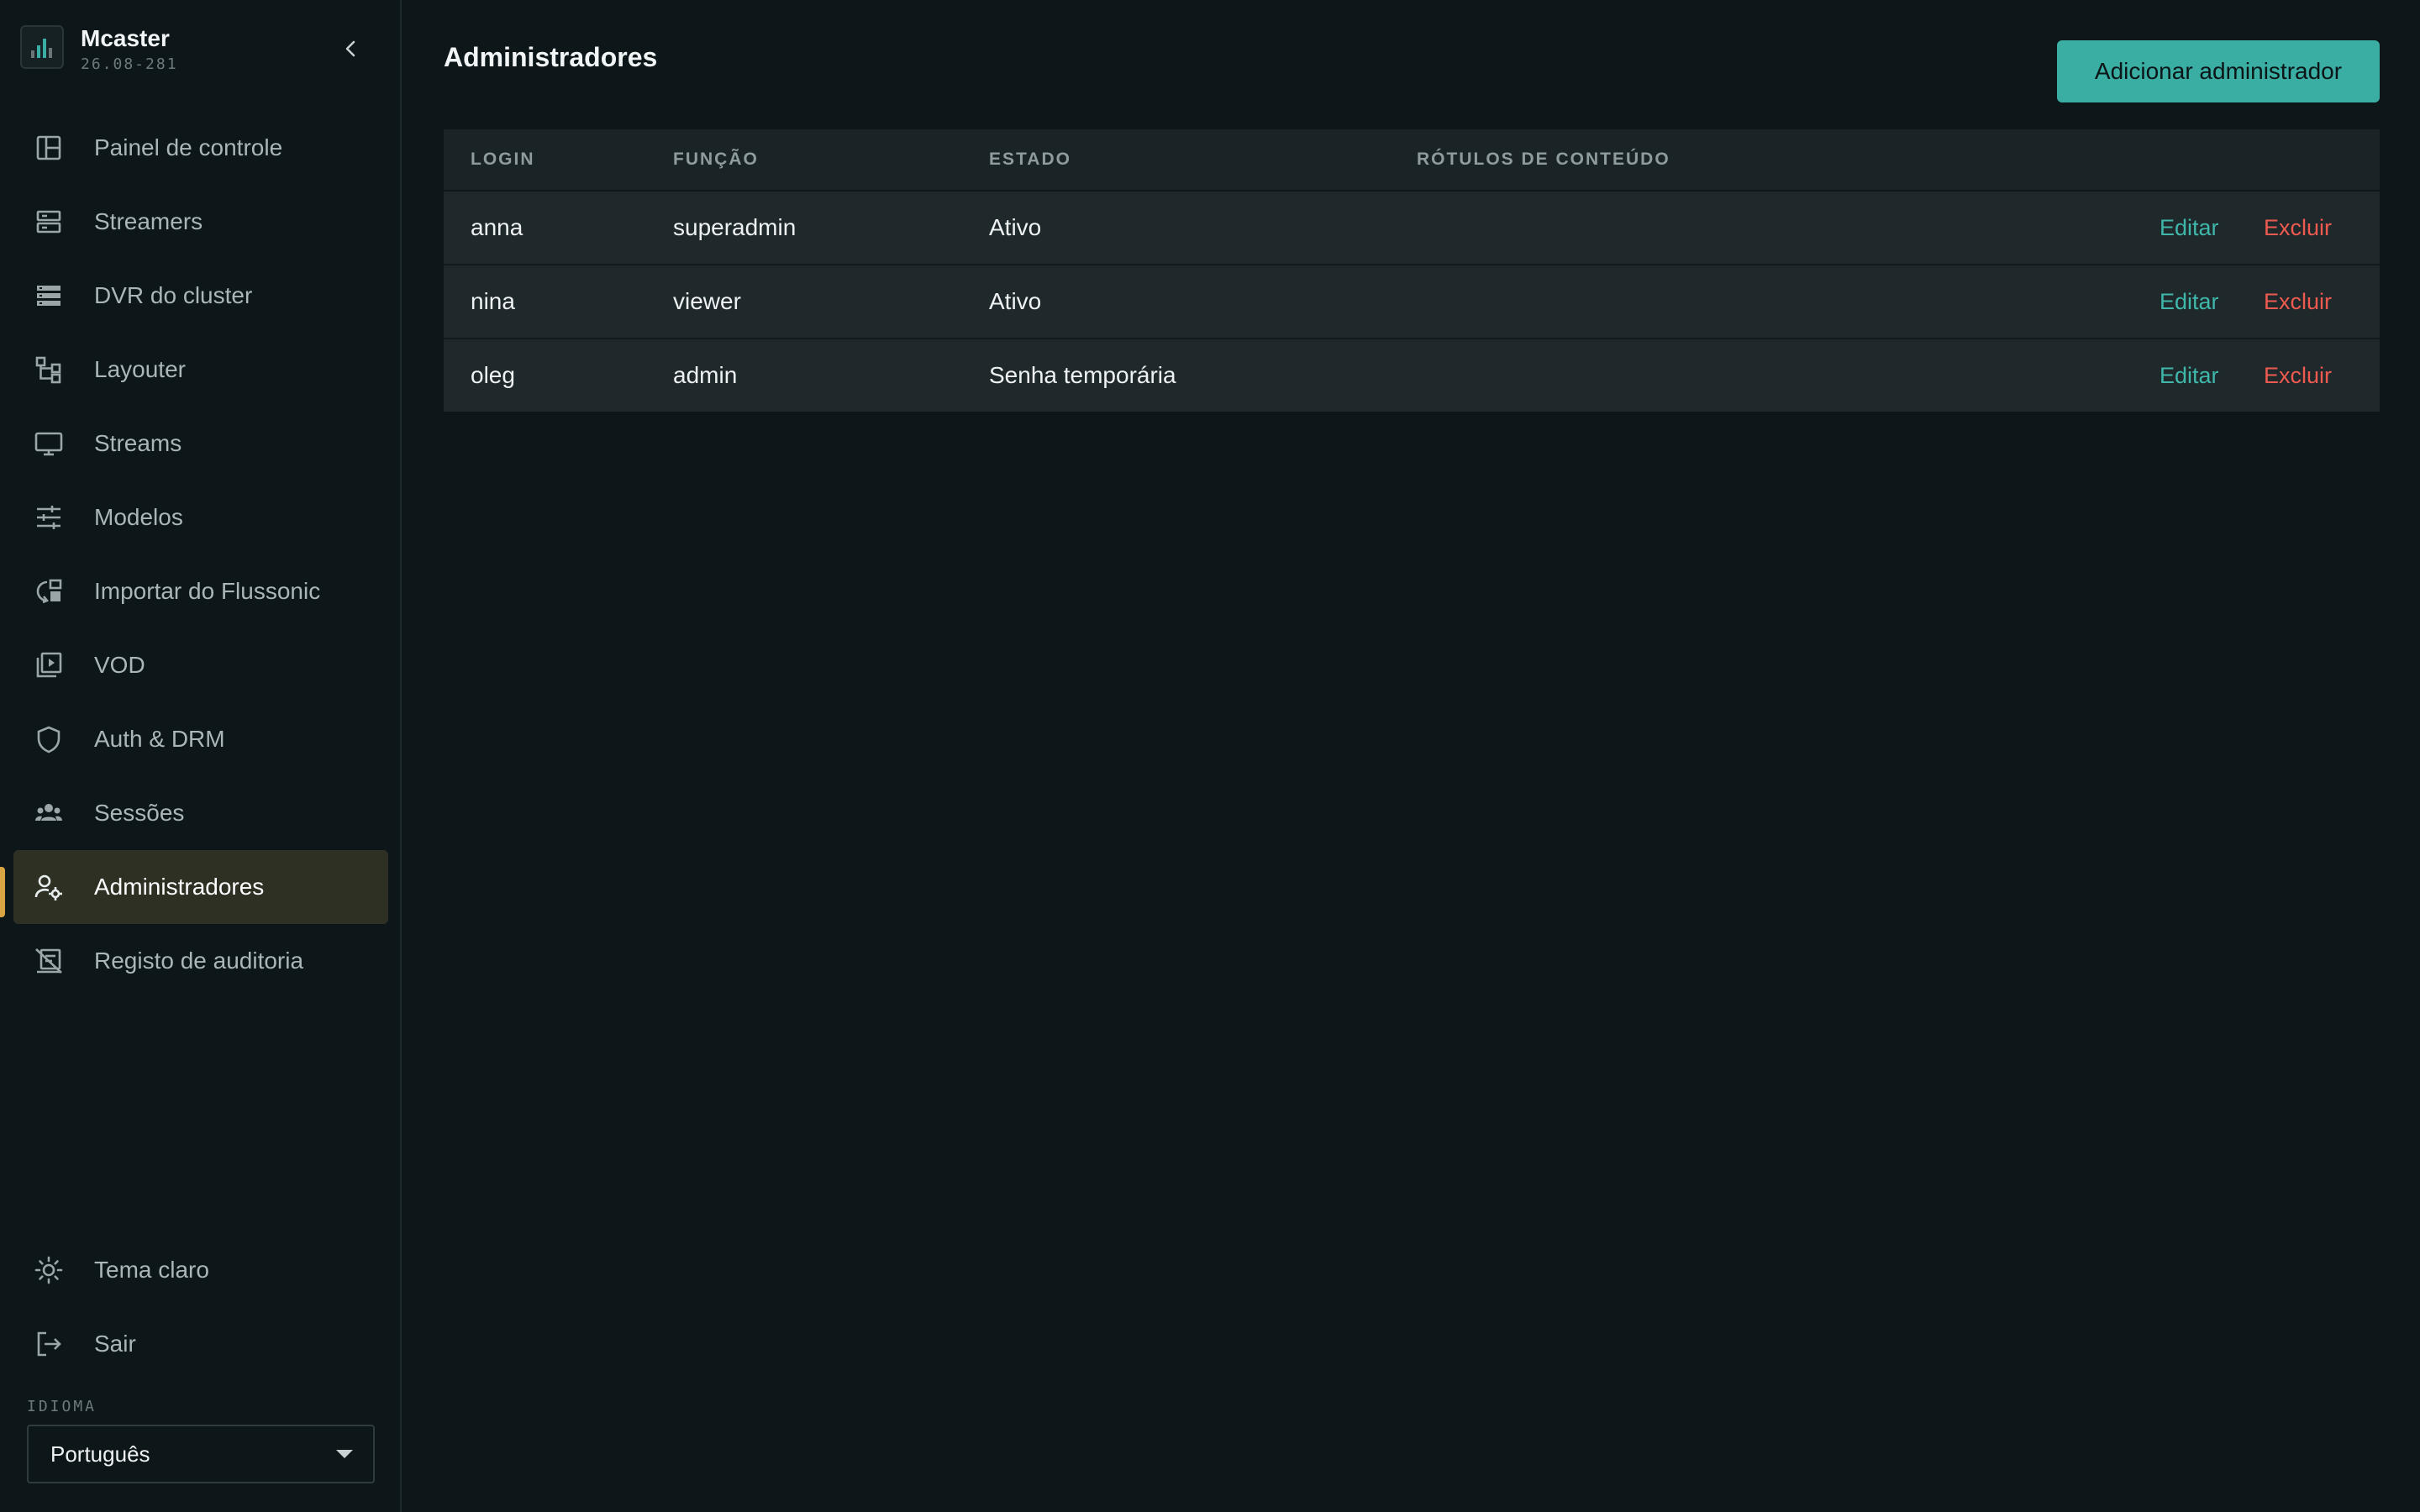  Describe the element at coordinates (497, 227) in the screenshot. I see `cell-login: anna` at that location.